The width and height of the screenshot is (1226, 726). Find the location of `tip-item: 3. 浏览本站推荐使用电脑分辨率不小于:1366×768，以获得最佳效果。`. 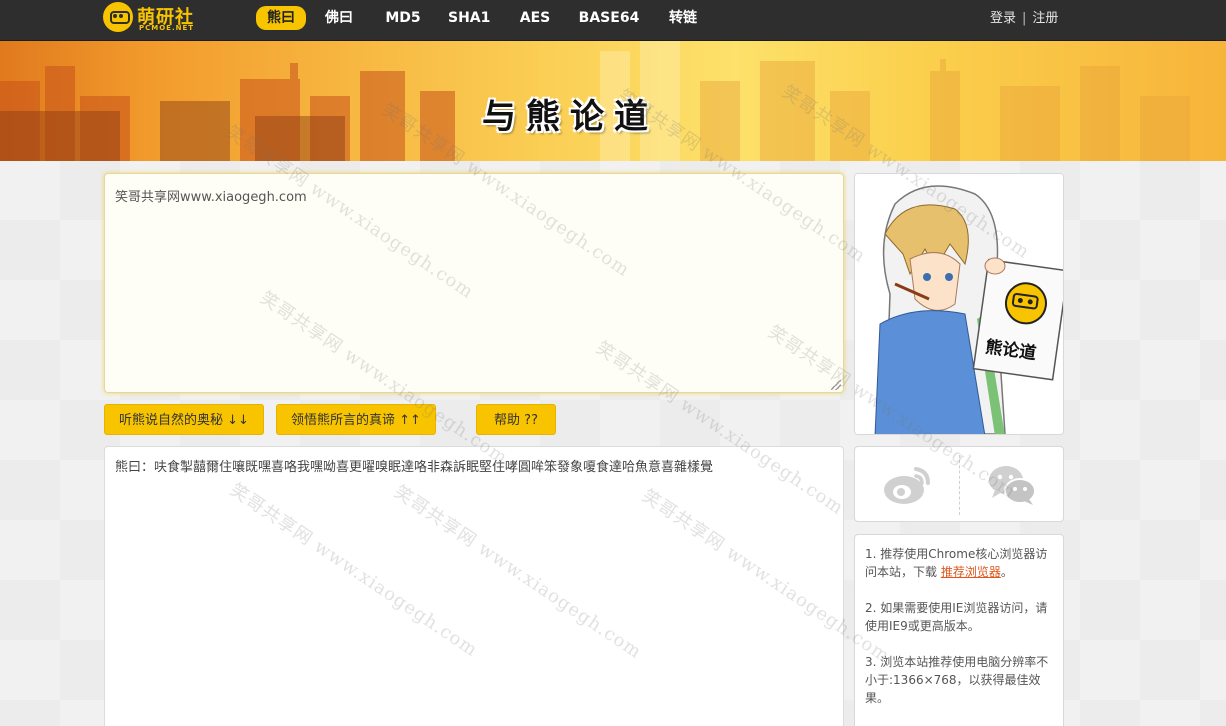

tip-item: 3. 浏览本站推荐使用电脑分辨率不小于:1366×768，以获得最佳效果。 is located at coordinates (959, 680).